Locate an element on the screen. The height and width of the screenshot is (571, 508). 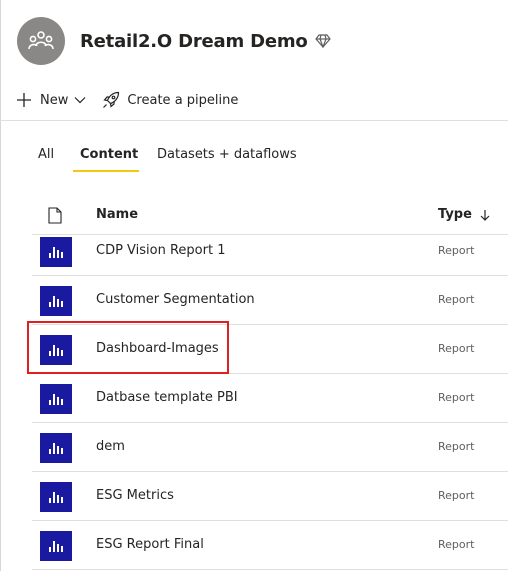
file-icon is located at coordinates (55, 217).